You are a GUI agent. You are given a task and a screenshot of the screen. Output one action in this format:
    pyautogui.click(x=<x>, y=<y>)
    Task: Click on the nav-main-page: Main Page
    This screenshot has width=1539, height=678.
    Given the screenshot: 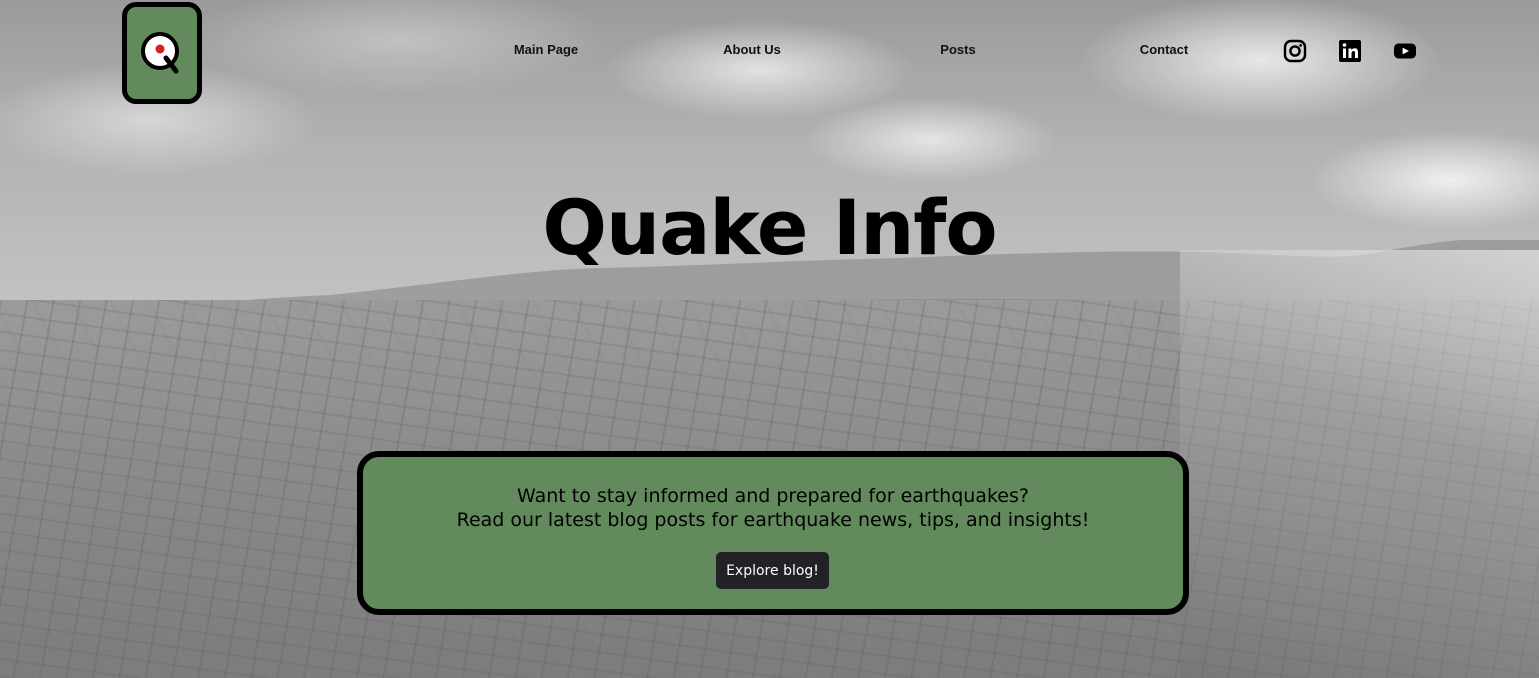 What is the action you would take?
    pyautogui.click(x=546, y=49)
    